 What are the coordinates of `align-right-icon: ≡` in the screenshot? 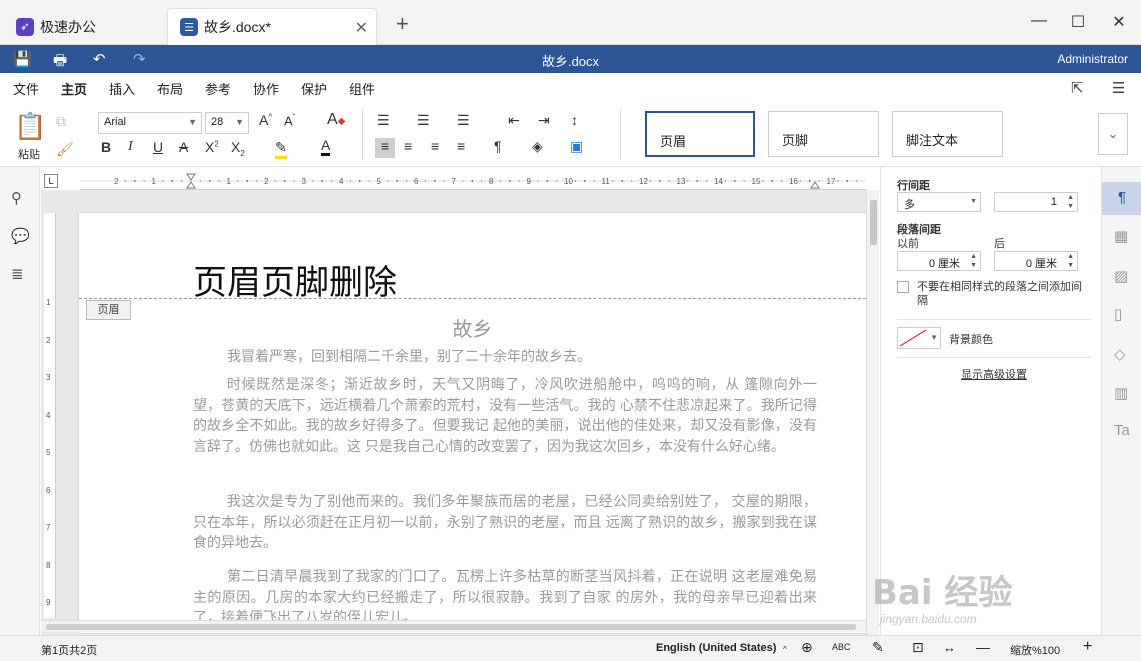 It's located at (435, 146).